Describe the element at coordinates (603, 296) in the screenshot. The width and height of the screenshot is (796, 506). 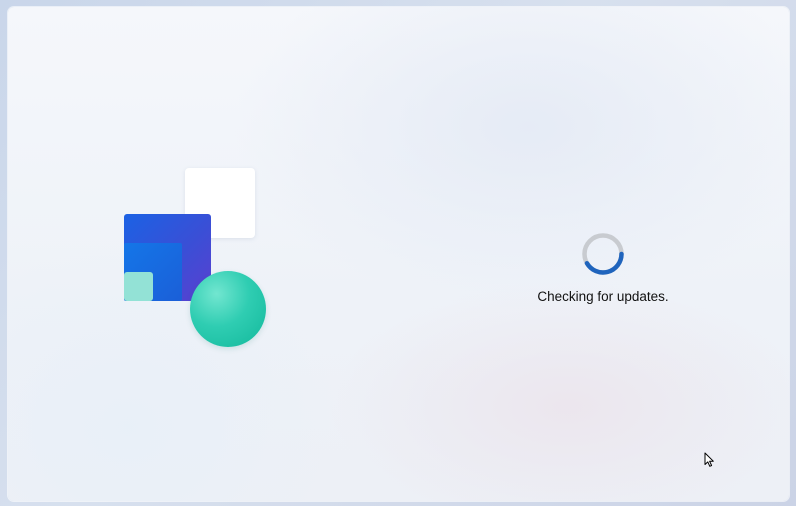
I see `status-text: Checking for updates.` at that location.